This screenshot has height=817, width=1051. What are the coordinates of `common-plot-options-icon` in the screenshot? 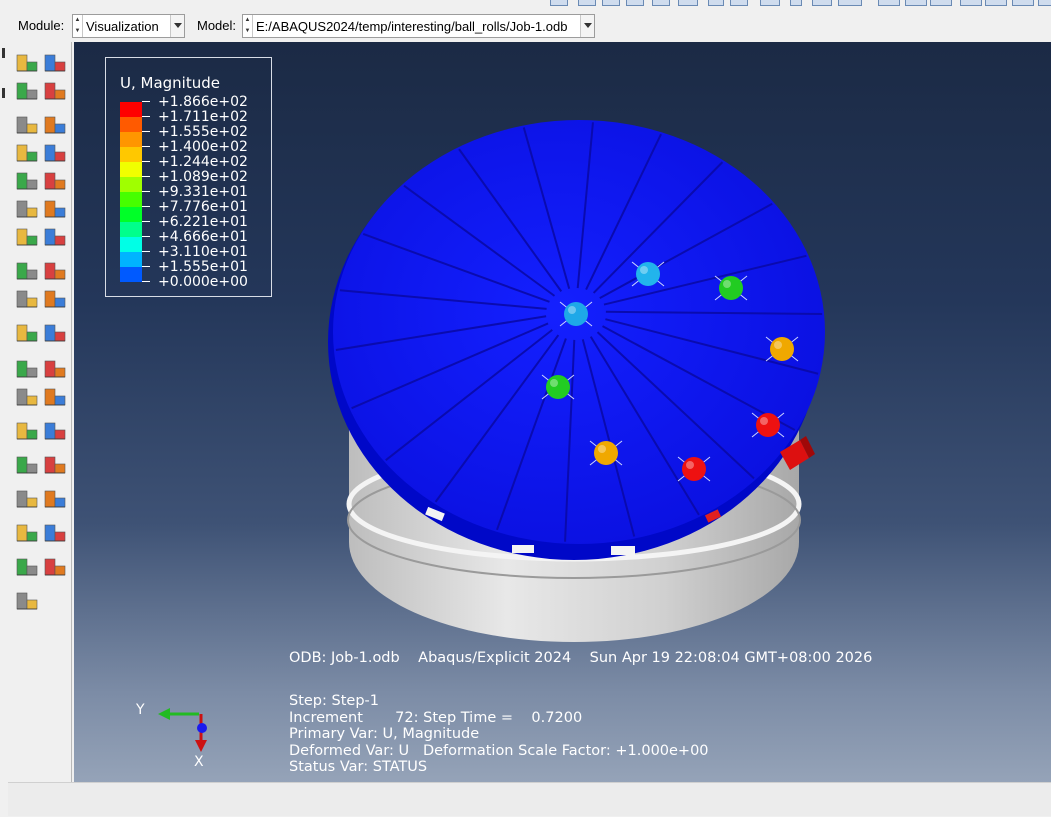 It's located at (27, 63).